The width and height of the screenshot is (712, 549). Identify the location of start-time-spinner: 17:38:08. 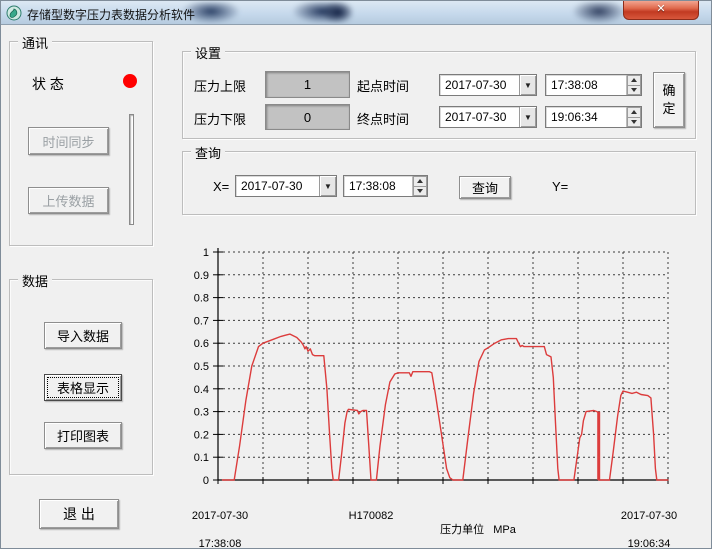
(593, 85).